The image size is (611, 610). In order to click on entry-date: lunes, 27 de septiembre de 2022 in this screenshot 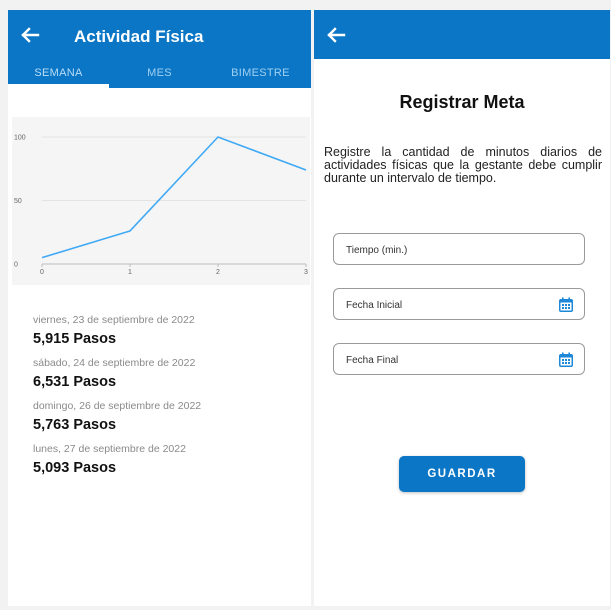, I will do `click(109, 449)`.